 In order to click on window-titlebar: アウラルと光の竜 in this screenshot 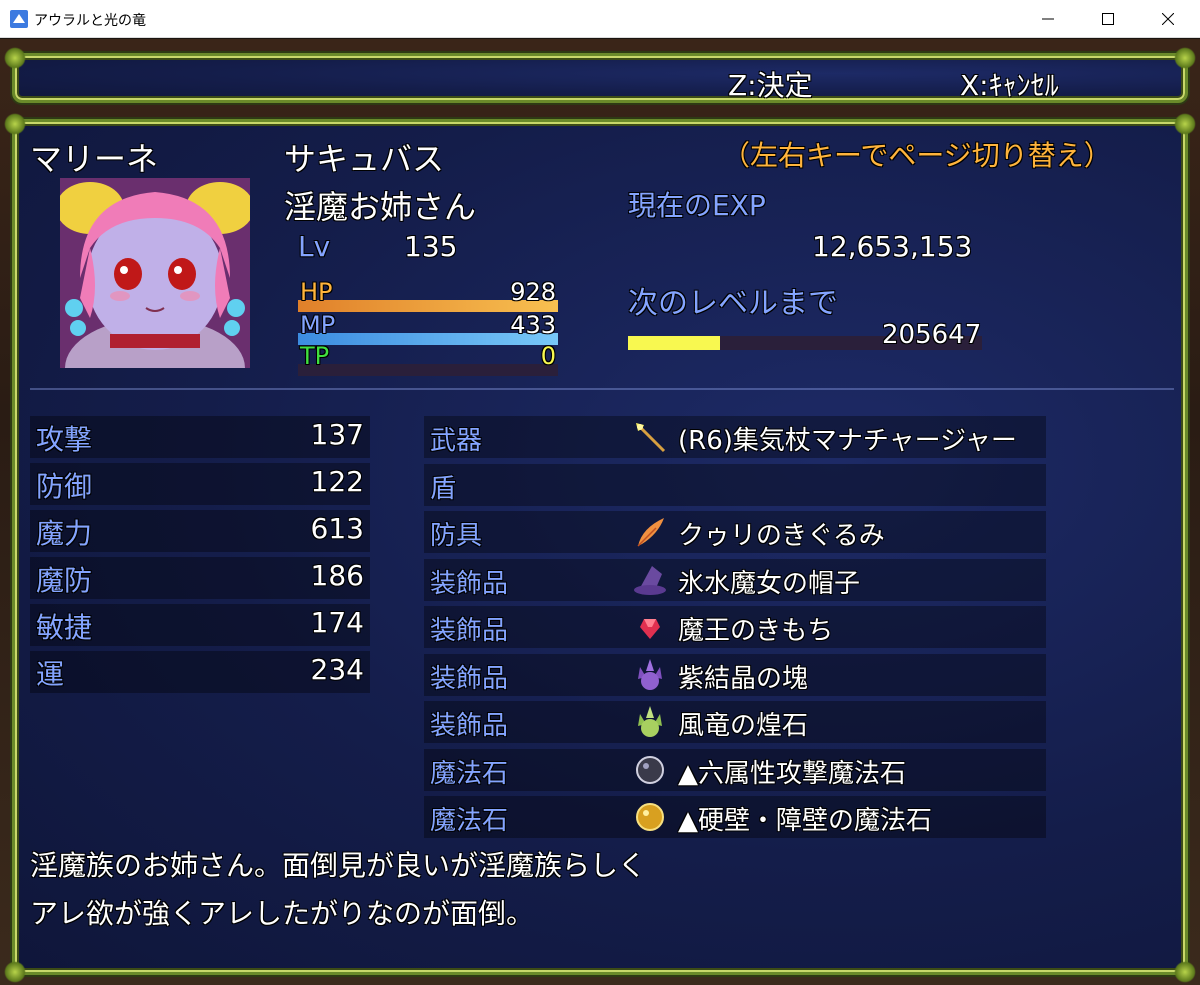, I will do `click(600, 19)`.